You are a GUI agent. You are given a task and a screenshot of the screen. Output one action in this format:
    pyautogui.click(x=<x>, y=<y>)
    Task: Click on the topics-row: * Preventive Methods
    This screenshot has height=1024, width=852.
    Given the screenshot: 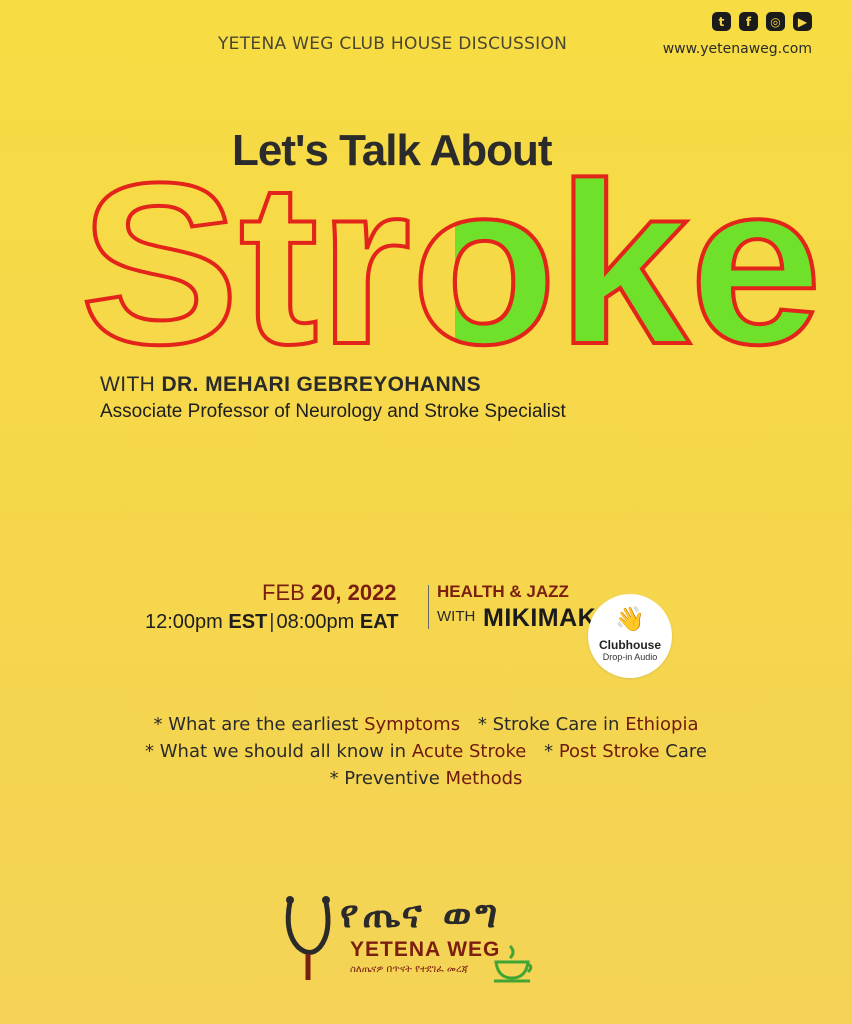 What is the action you would take?
    pyautogui.click(x=426, y=778)
    